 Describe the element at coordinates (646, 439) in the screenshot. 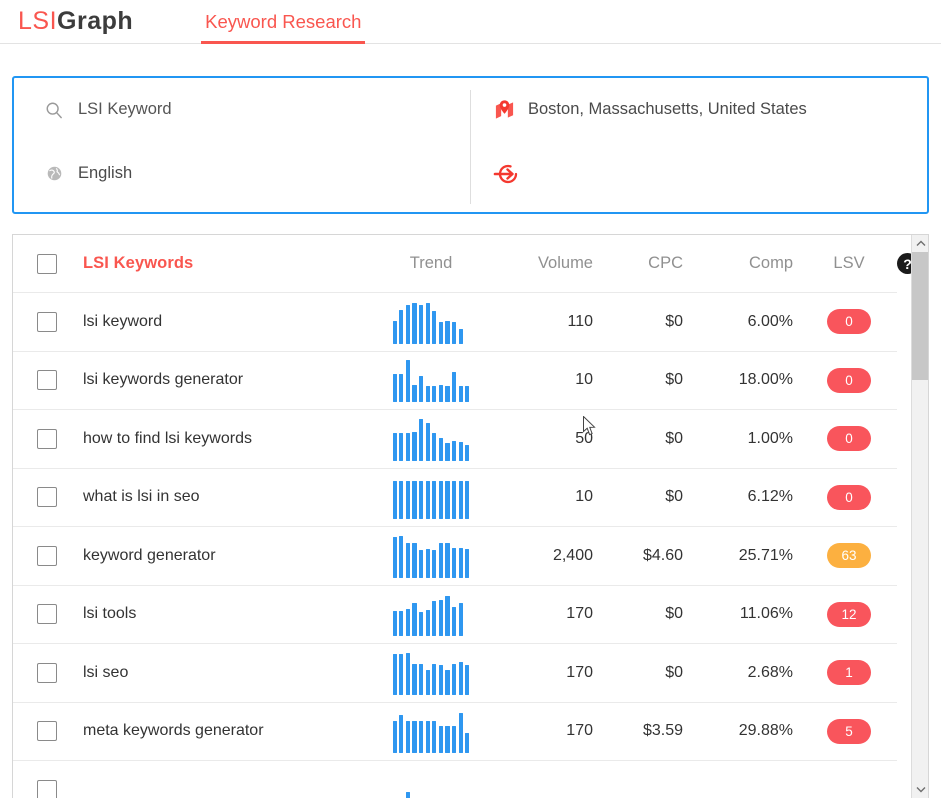

I see `cpc-cell: $0` at that location.